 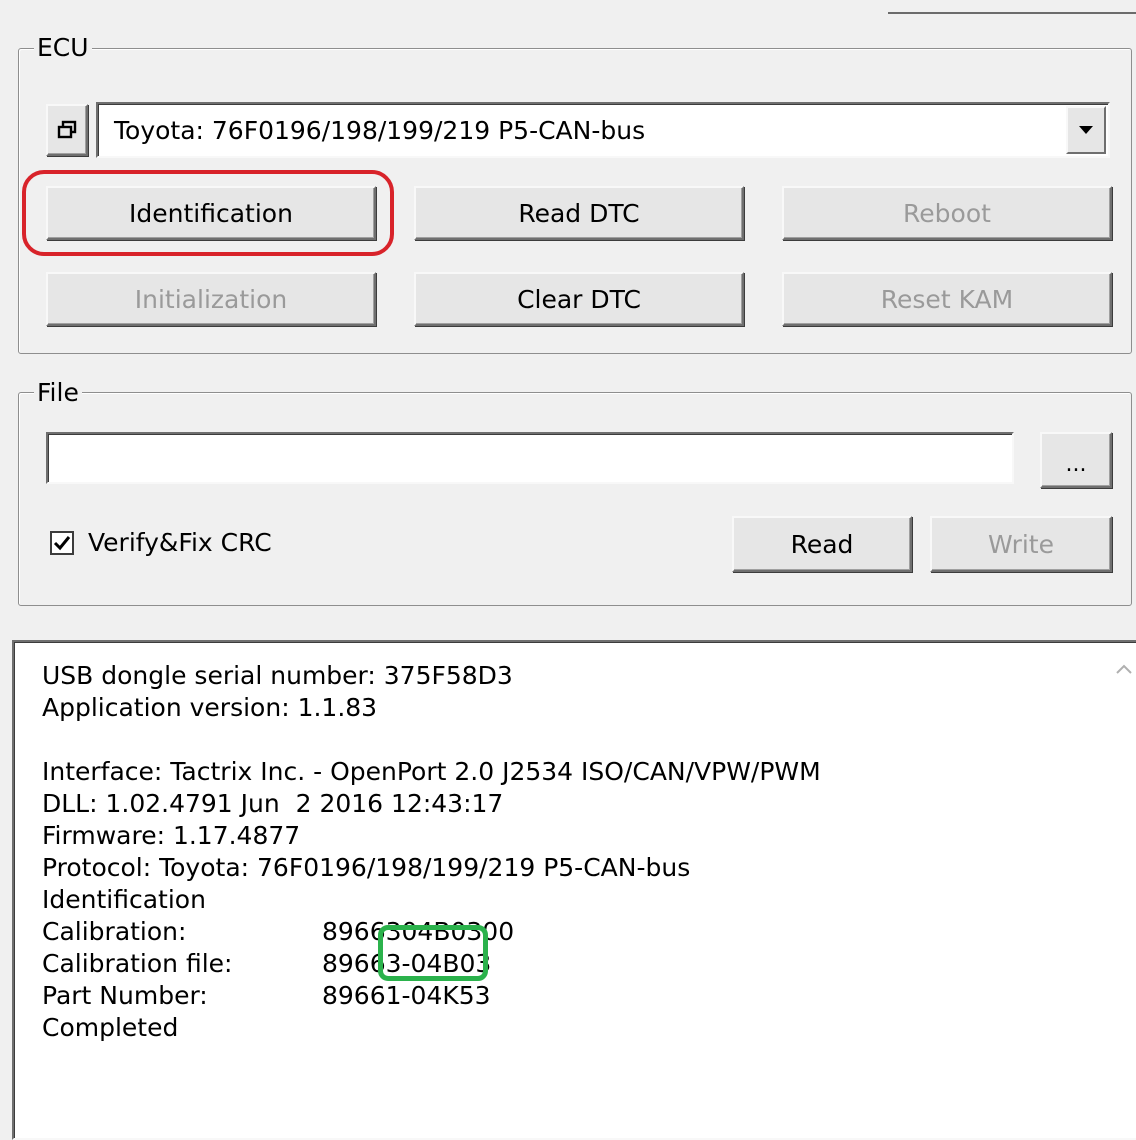 What do you see at coordinates (137, 963) in the screenshot?
I see `log-field-key: Calibration file:` at bounding box center [137, 963].